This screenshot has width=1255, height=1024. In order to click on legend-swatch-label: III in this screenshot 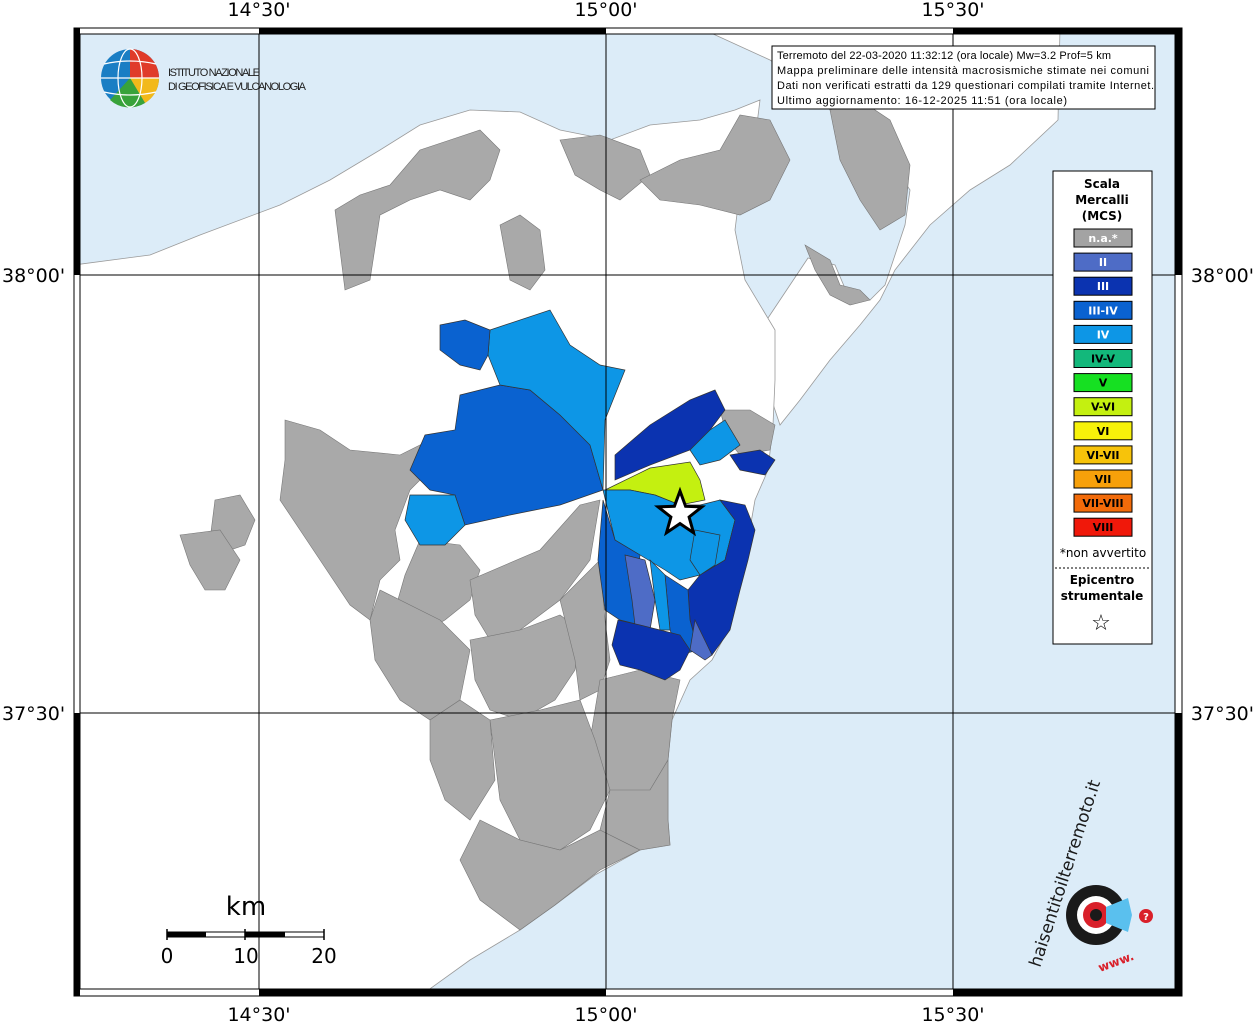, I will do `click(1103, 286)`.